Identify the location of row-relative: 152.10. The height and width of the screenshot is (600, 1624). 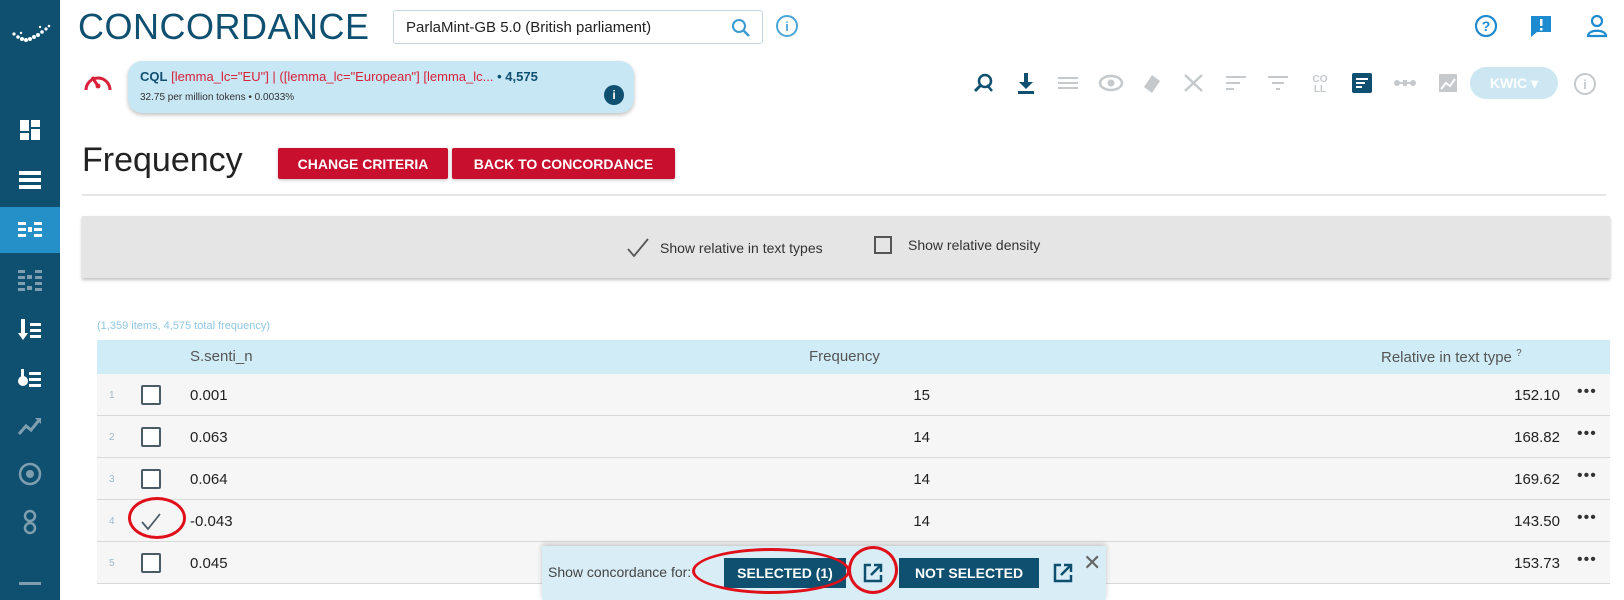
(1537, 395).